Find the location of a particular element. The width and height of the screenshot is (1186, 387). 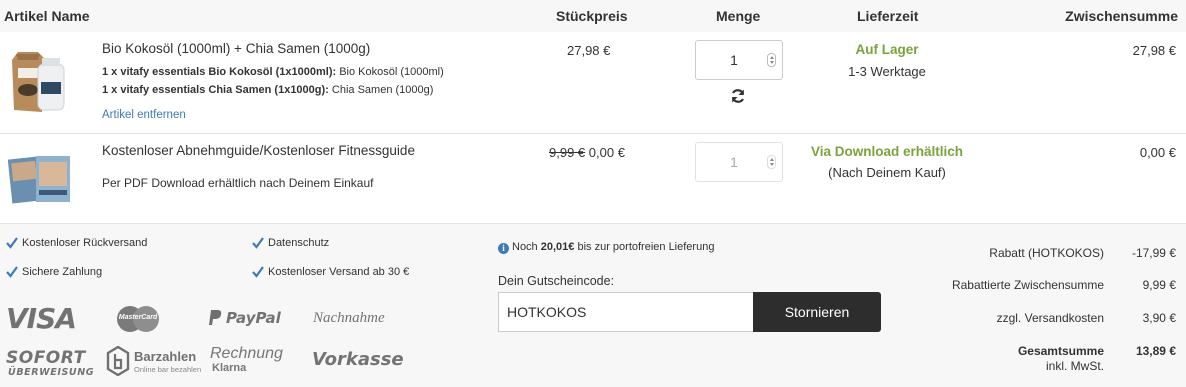

unit-price: 0,00 € is located at coordinates (606, 152).